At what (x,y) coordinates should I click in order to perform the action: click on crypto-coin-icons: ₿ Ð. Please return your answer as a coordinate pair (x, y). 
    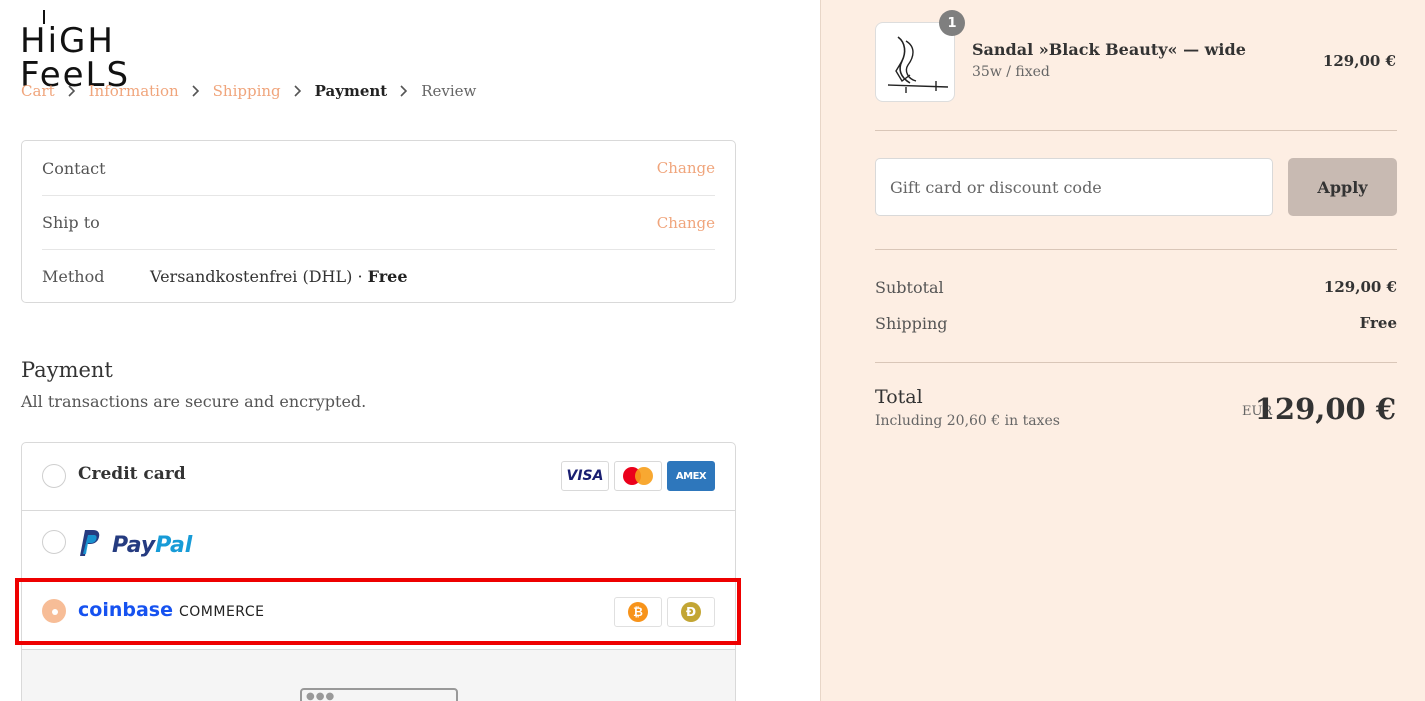
    Looking at the image, I should click on (664, 612).